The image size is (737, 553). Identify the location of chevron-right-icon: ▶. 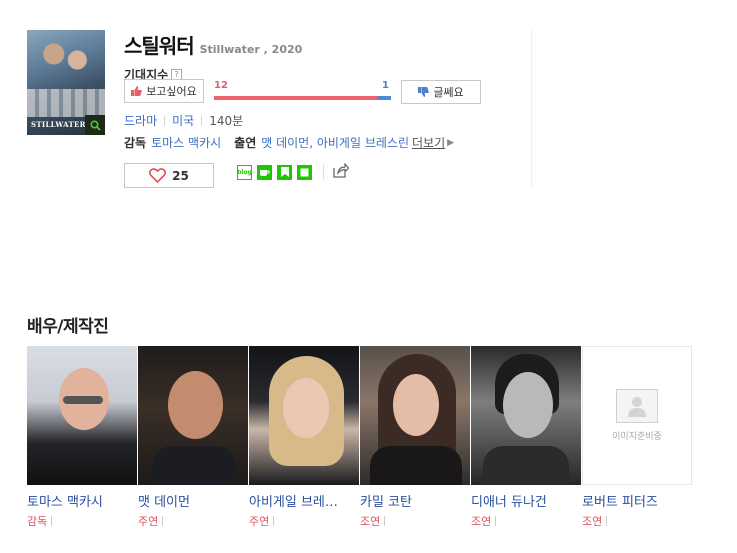
(451, 142).